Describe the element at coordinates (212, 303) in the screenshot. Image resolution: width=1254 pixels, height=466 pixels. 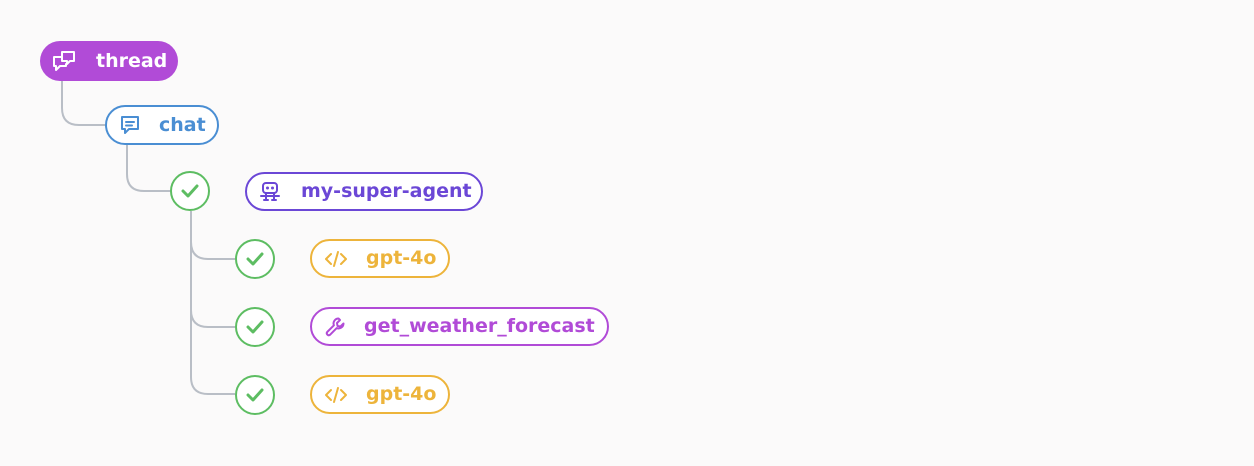
I see `connector-agent-trunk` at that location.